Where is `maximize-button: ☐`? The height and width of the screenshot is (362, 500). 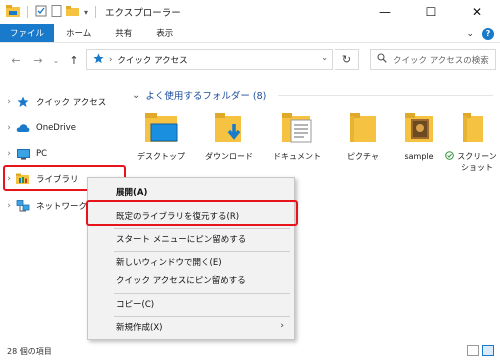 maximize-button: ☐ is located at coordinates (431, 12).